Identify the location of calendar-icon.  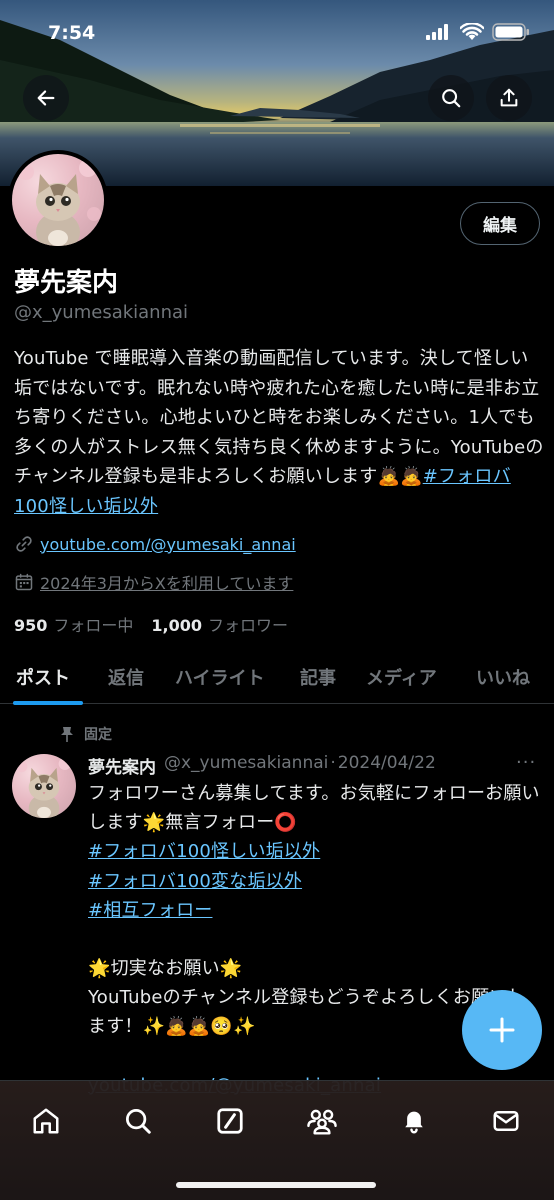
(24, 582).